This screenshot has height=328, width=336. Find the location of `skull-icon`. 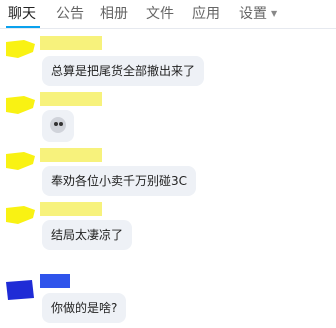

skull-icon is located at coordinates (58, 125).